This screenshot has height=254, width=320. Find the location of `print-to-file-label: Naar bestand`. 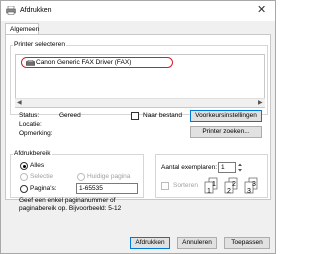

print-to-file-label: Naar bestand is located at coordinates (163, 115).